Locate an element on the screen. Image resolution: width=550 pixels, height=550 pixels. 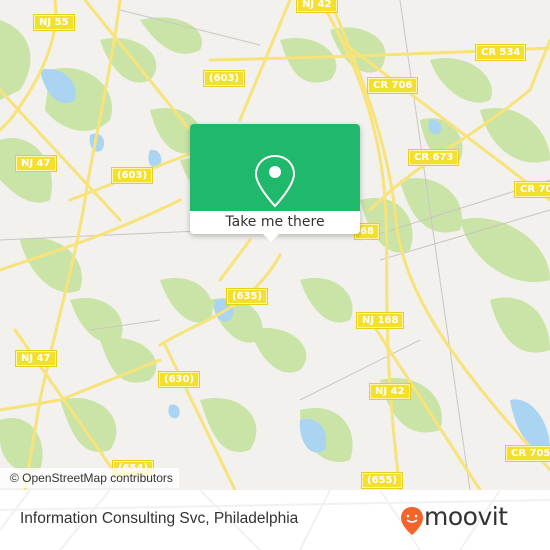
road-label-655: (655) is located at coordinates (382, 480).